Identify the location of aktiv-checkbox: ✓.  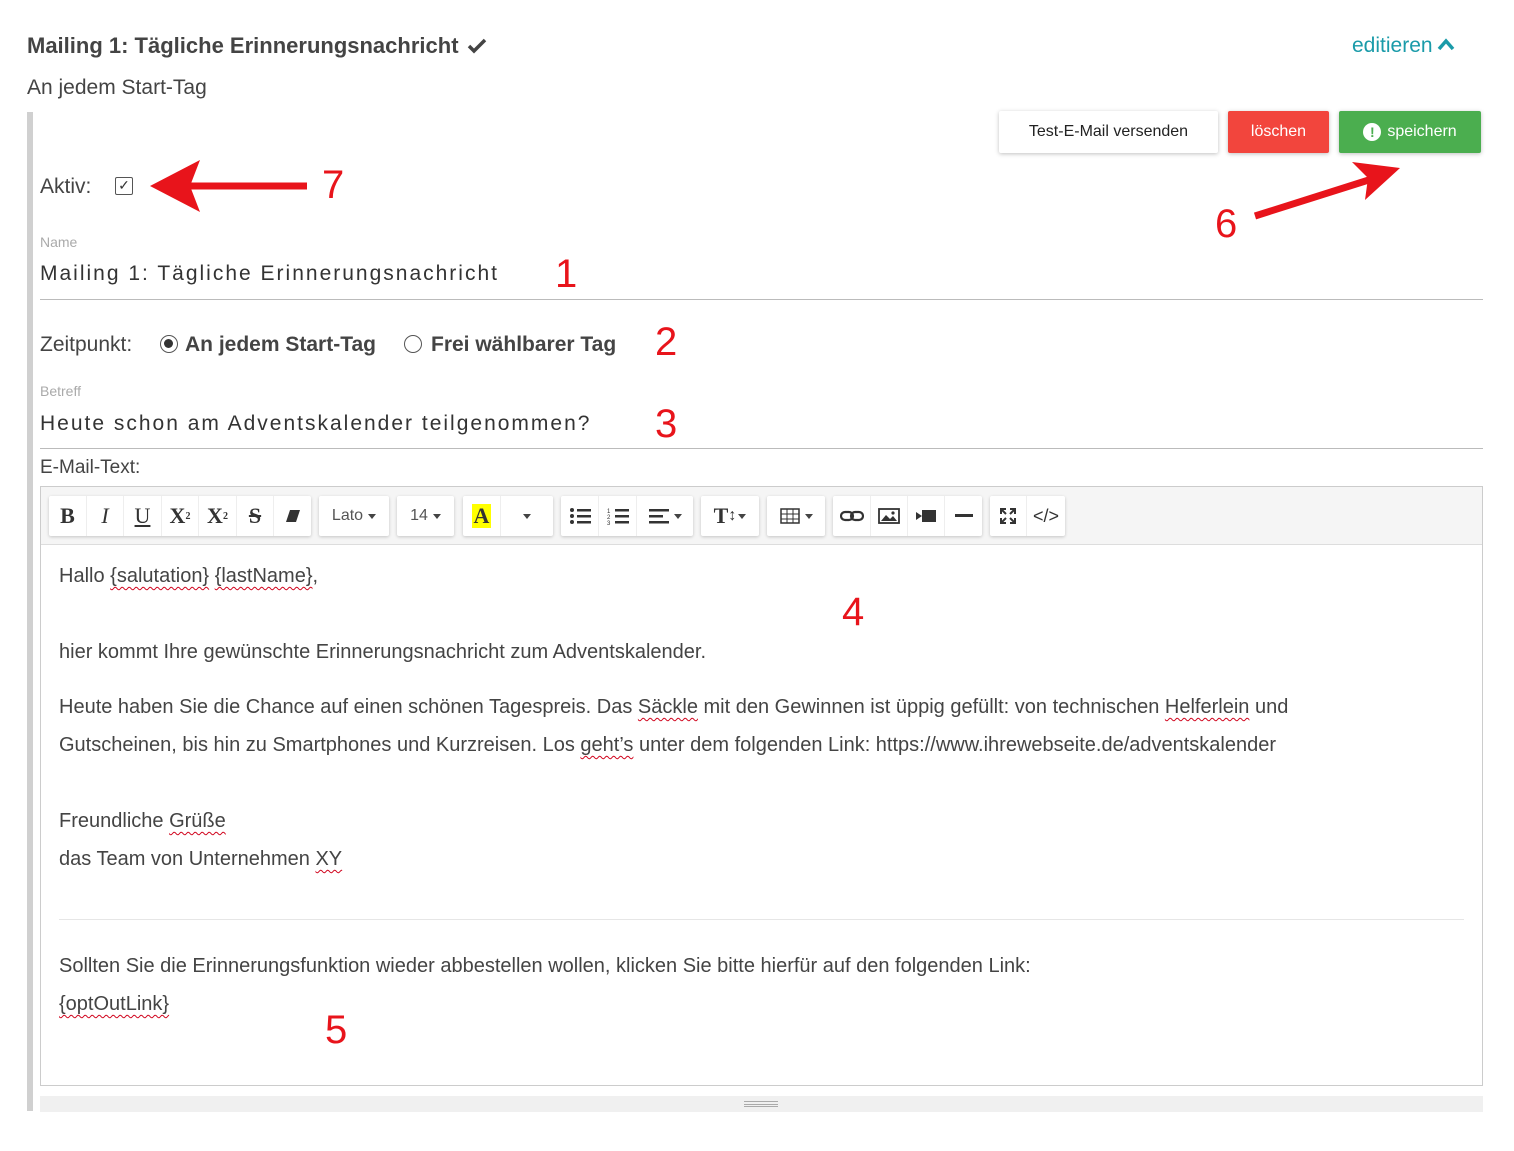
(124, 186).